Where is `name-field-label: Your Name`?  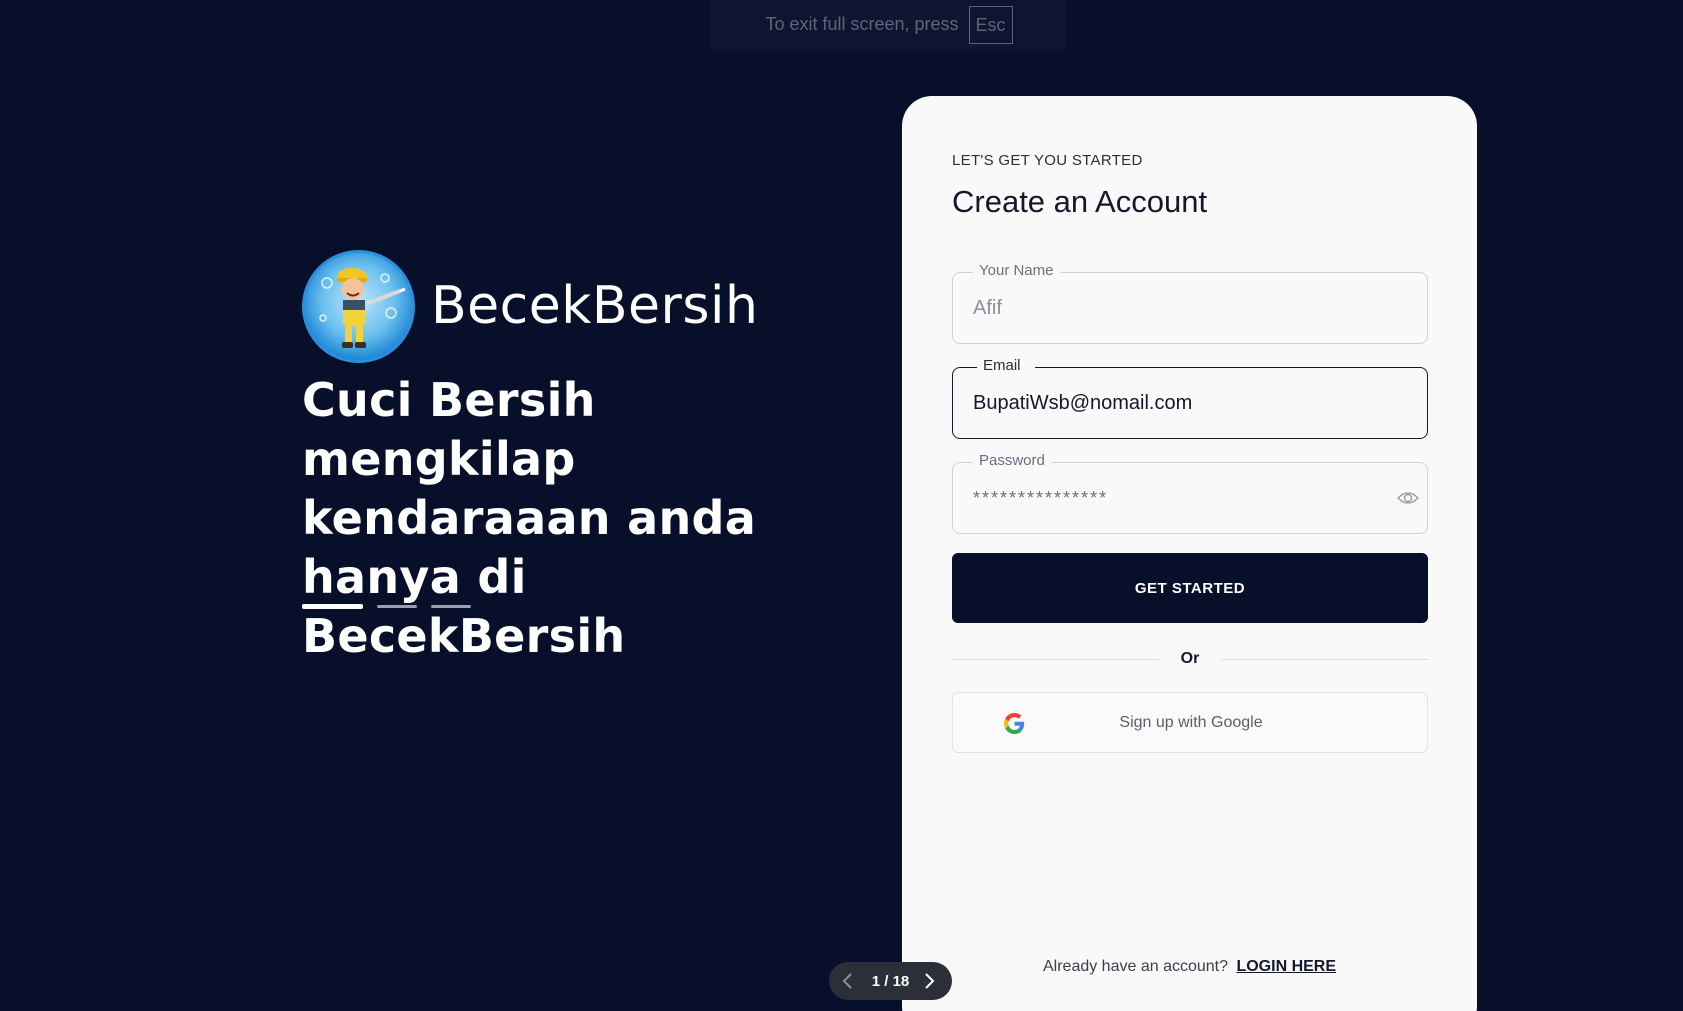
name-field-label: Your Name is located at coordinates (1016, 270).